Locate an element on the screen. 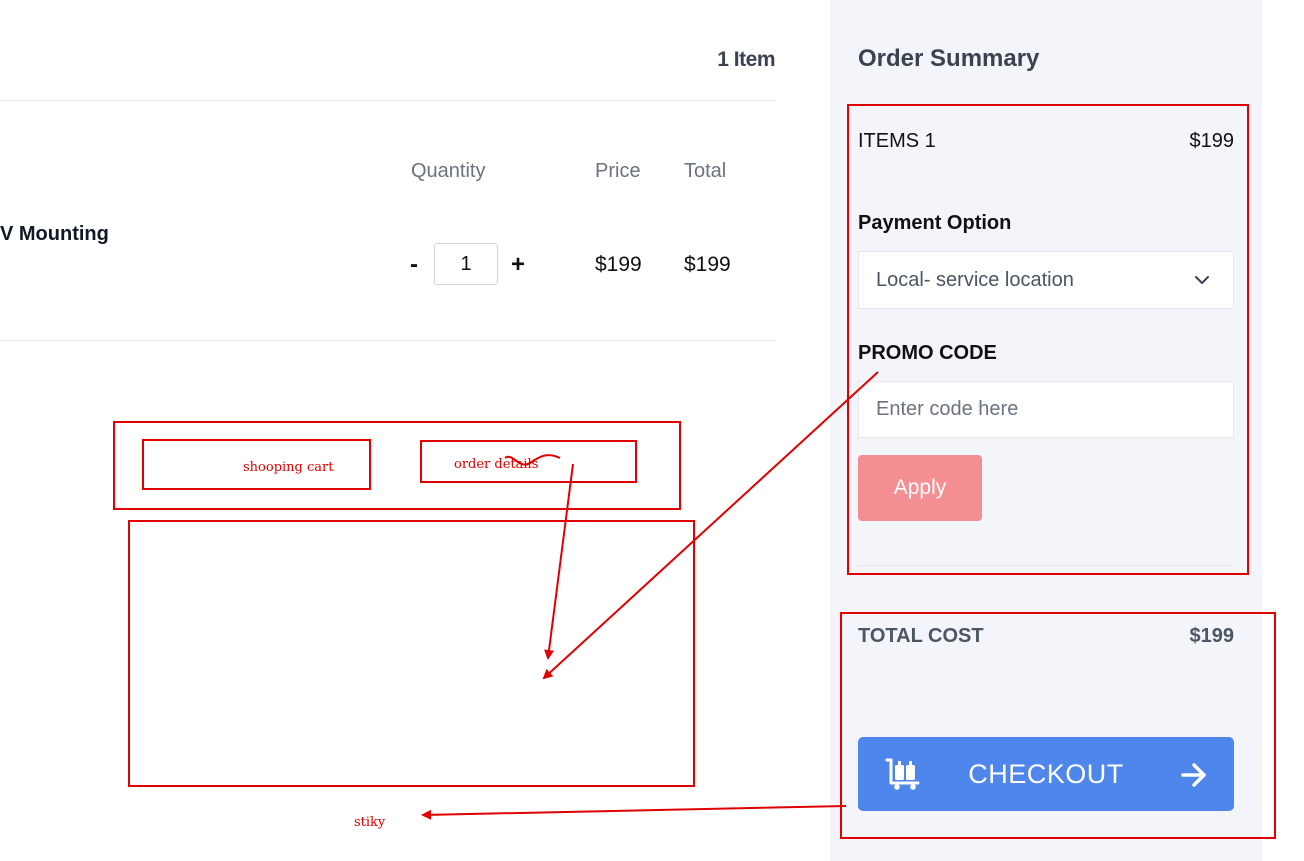 This screenshot has height=861, width=1304. payment-option-value: Local- service location is located at coordinates (975, 280).